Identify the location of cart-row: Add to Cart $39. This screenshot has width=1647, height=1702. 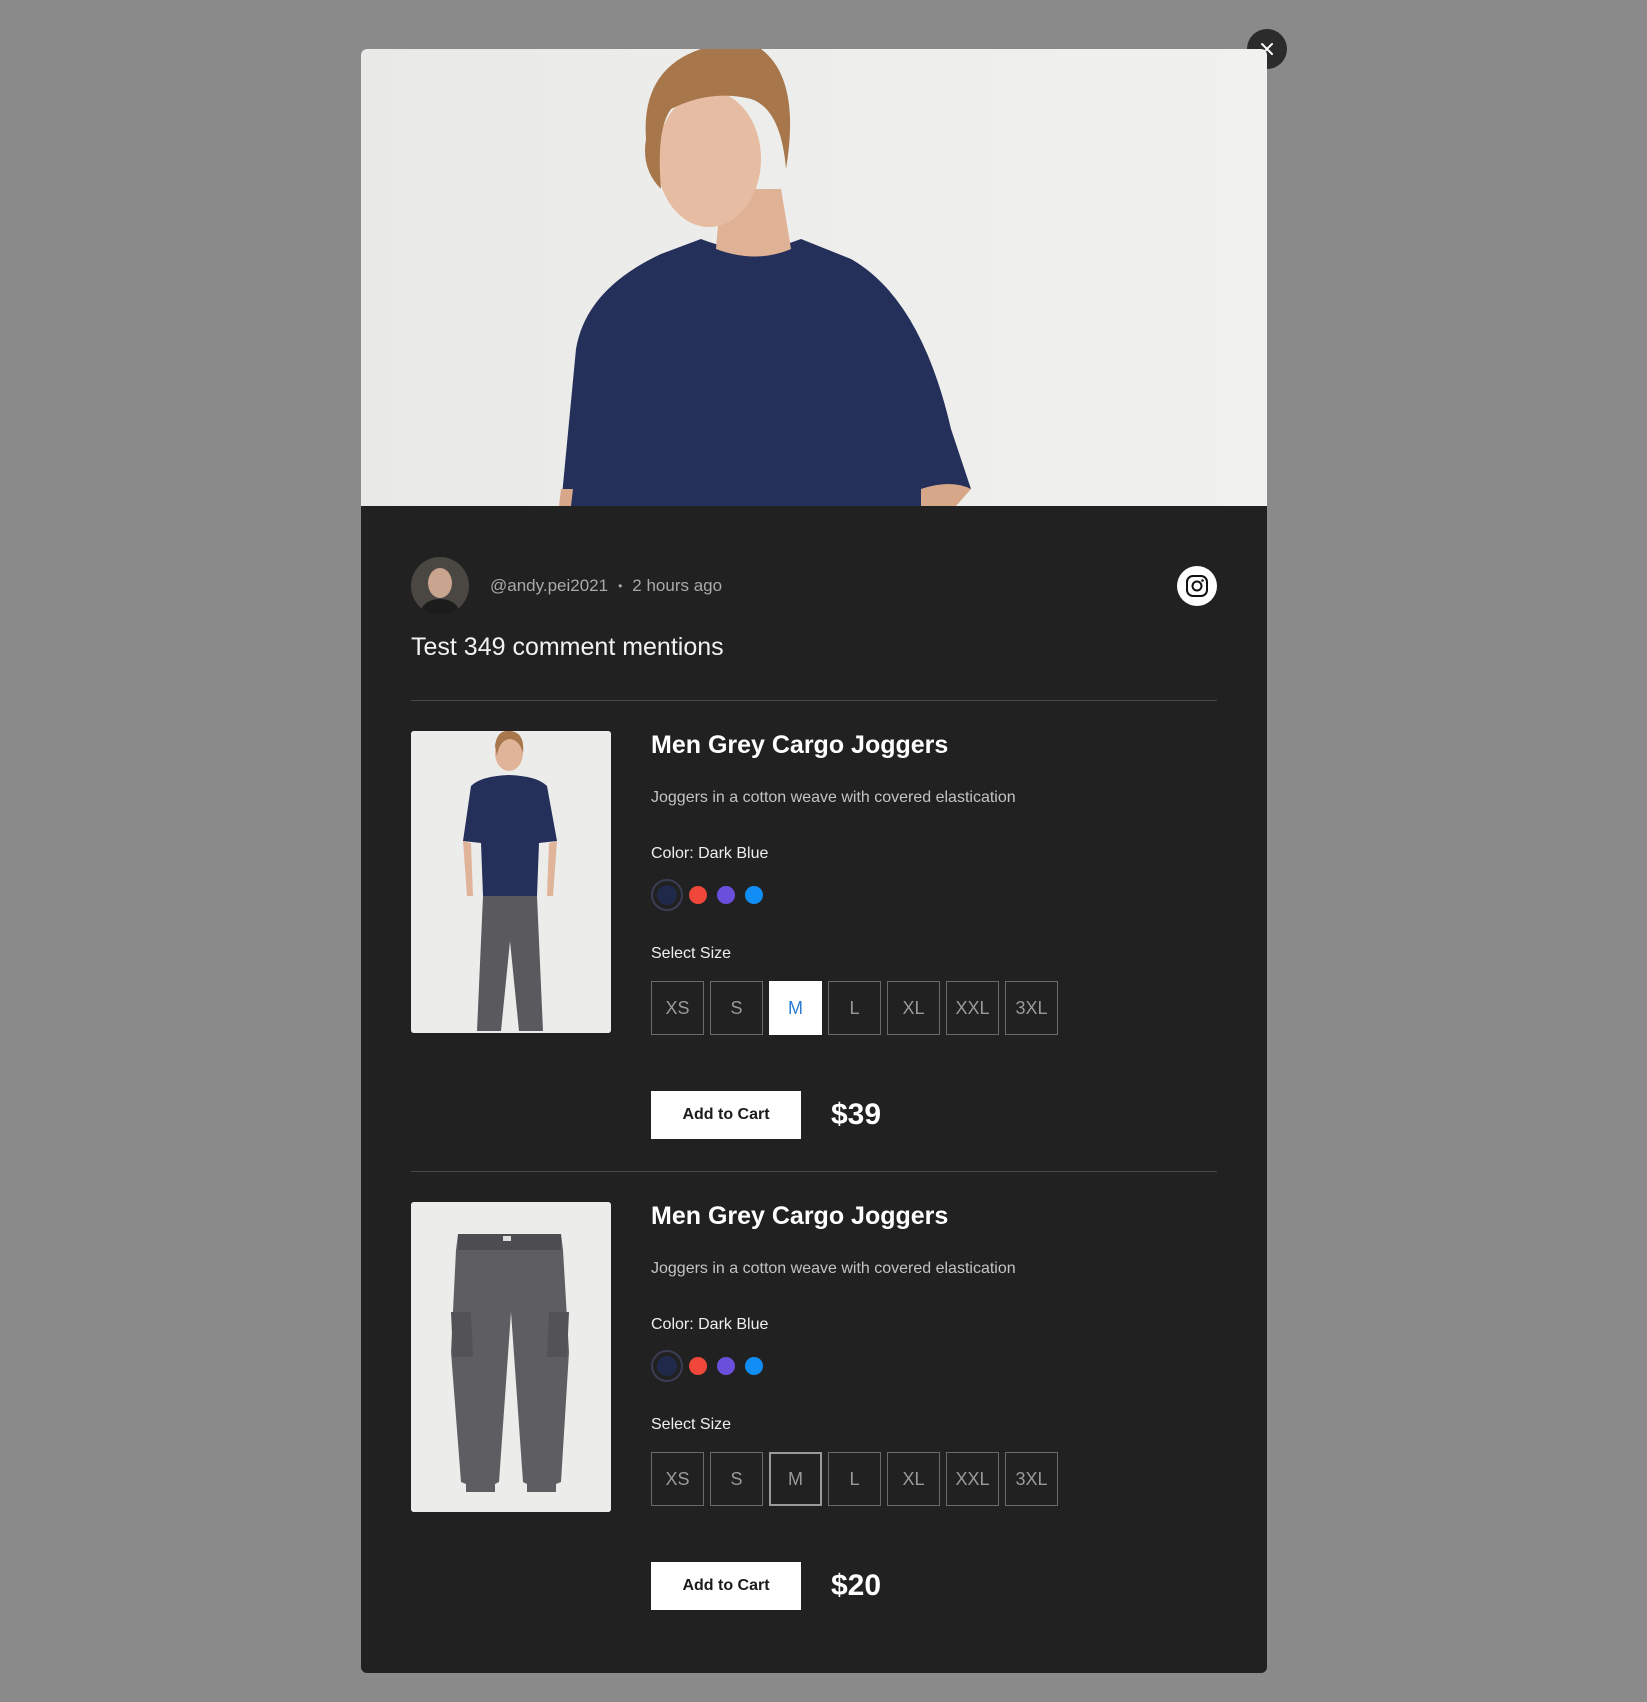
(766, 1115).